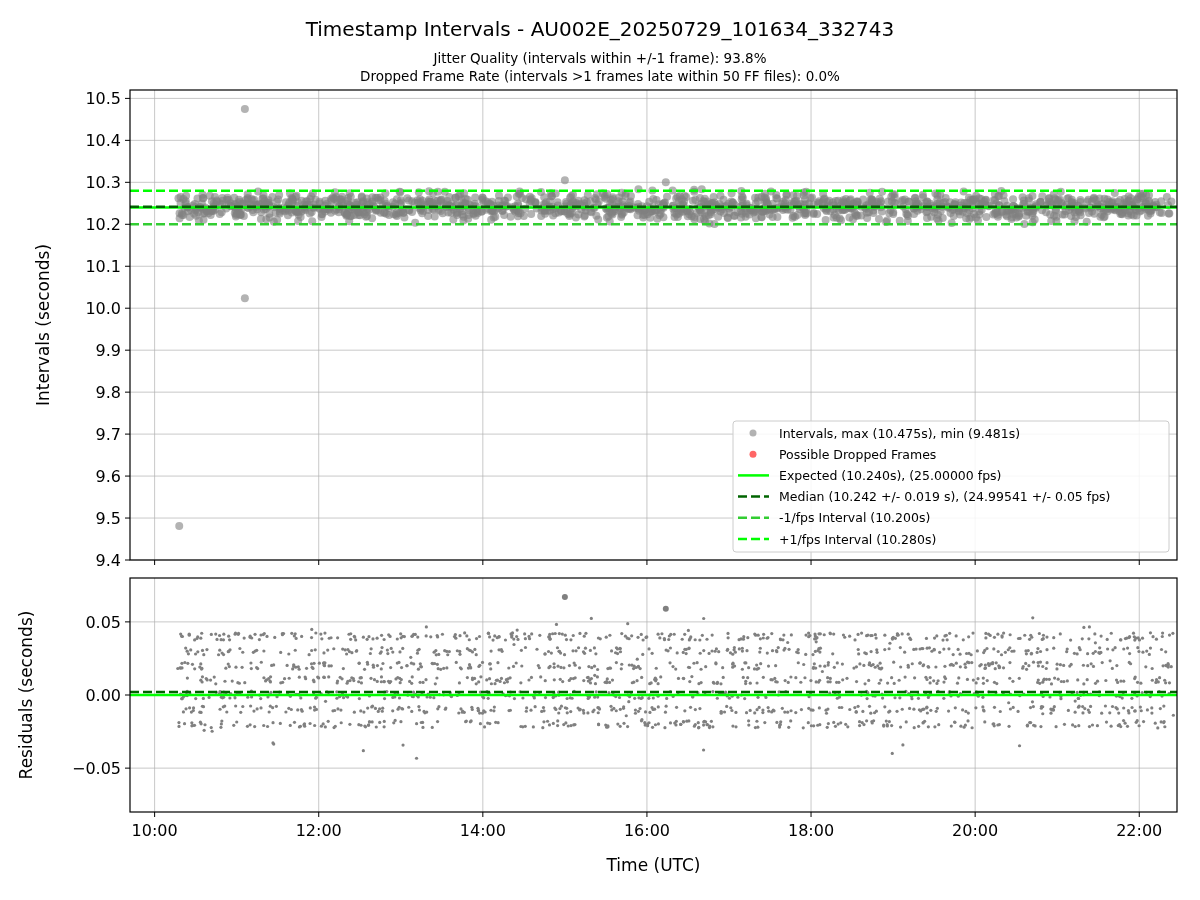 This screenshot has width=1200, height=900. What do you see at coordinates (858, 539) in the screenshot?
I see `legend-label: +1/fps Interval (10.280s)` at bounding box center [858, 539].